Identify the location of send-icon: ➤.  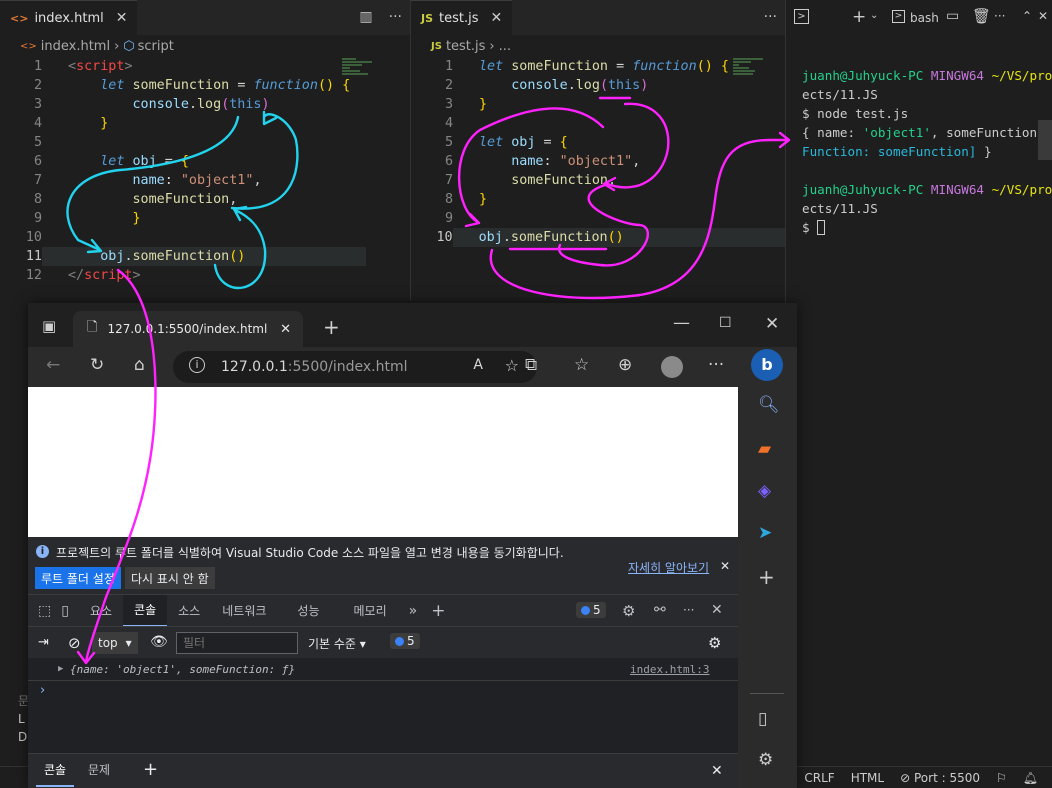
(765, 533).